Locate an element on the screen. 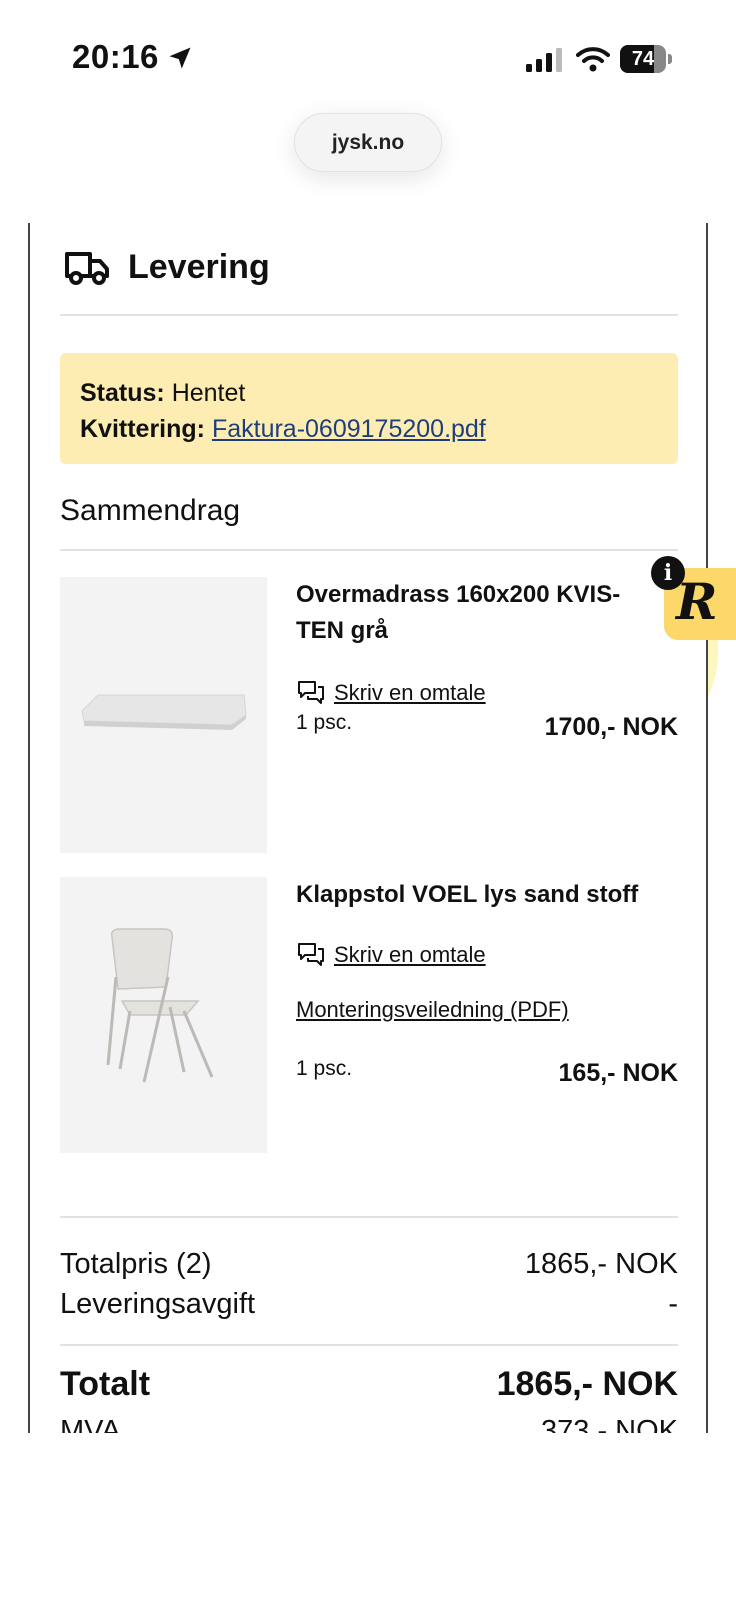 The height and width of the screenshot is (1600, 736). status-label: Status: is located at coordinates (122, 393).